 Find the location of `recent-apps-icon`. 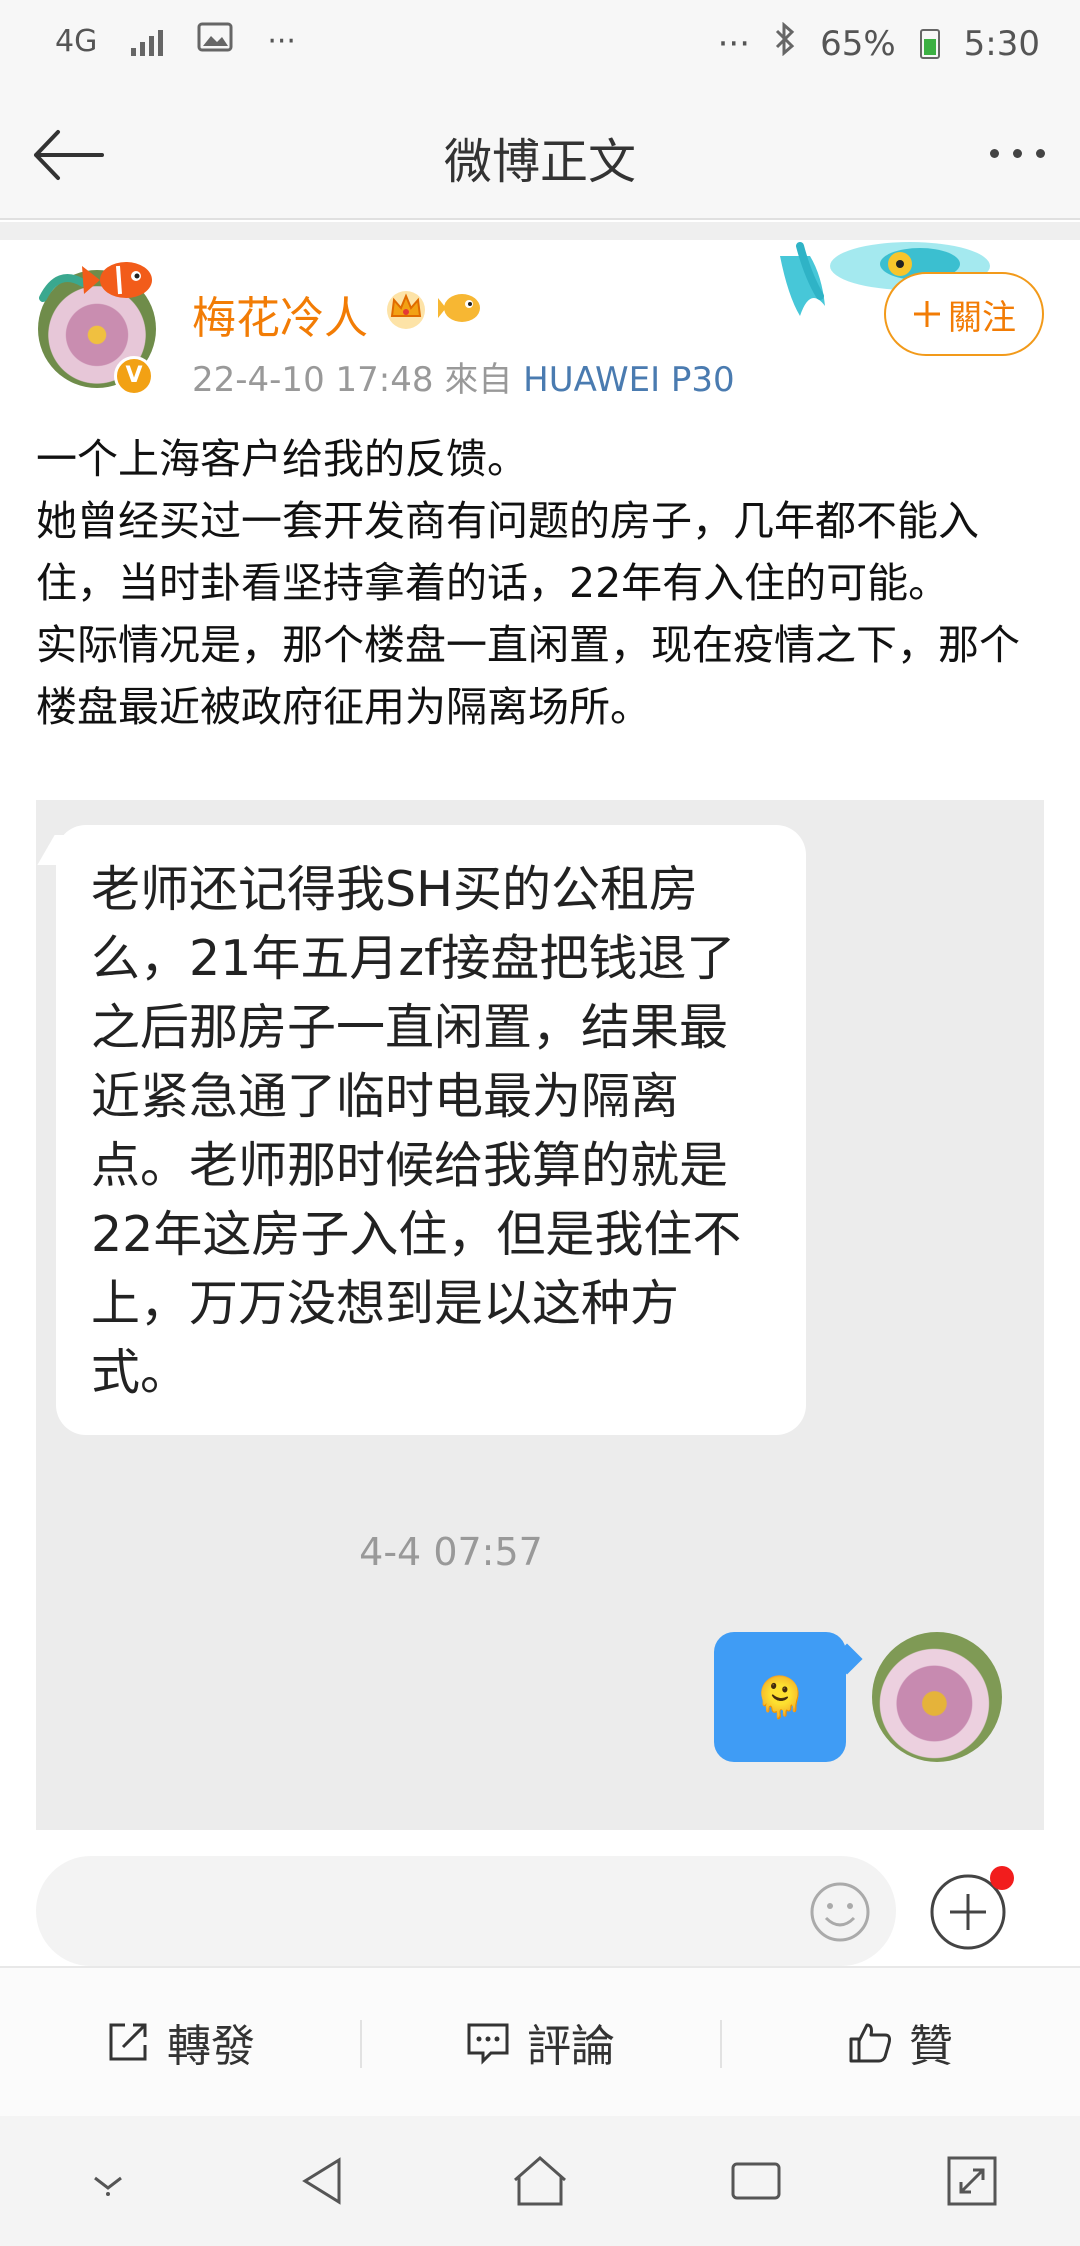

recent-apps-icon is located at coordinates (756, 2181).